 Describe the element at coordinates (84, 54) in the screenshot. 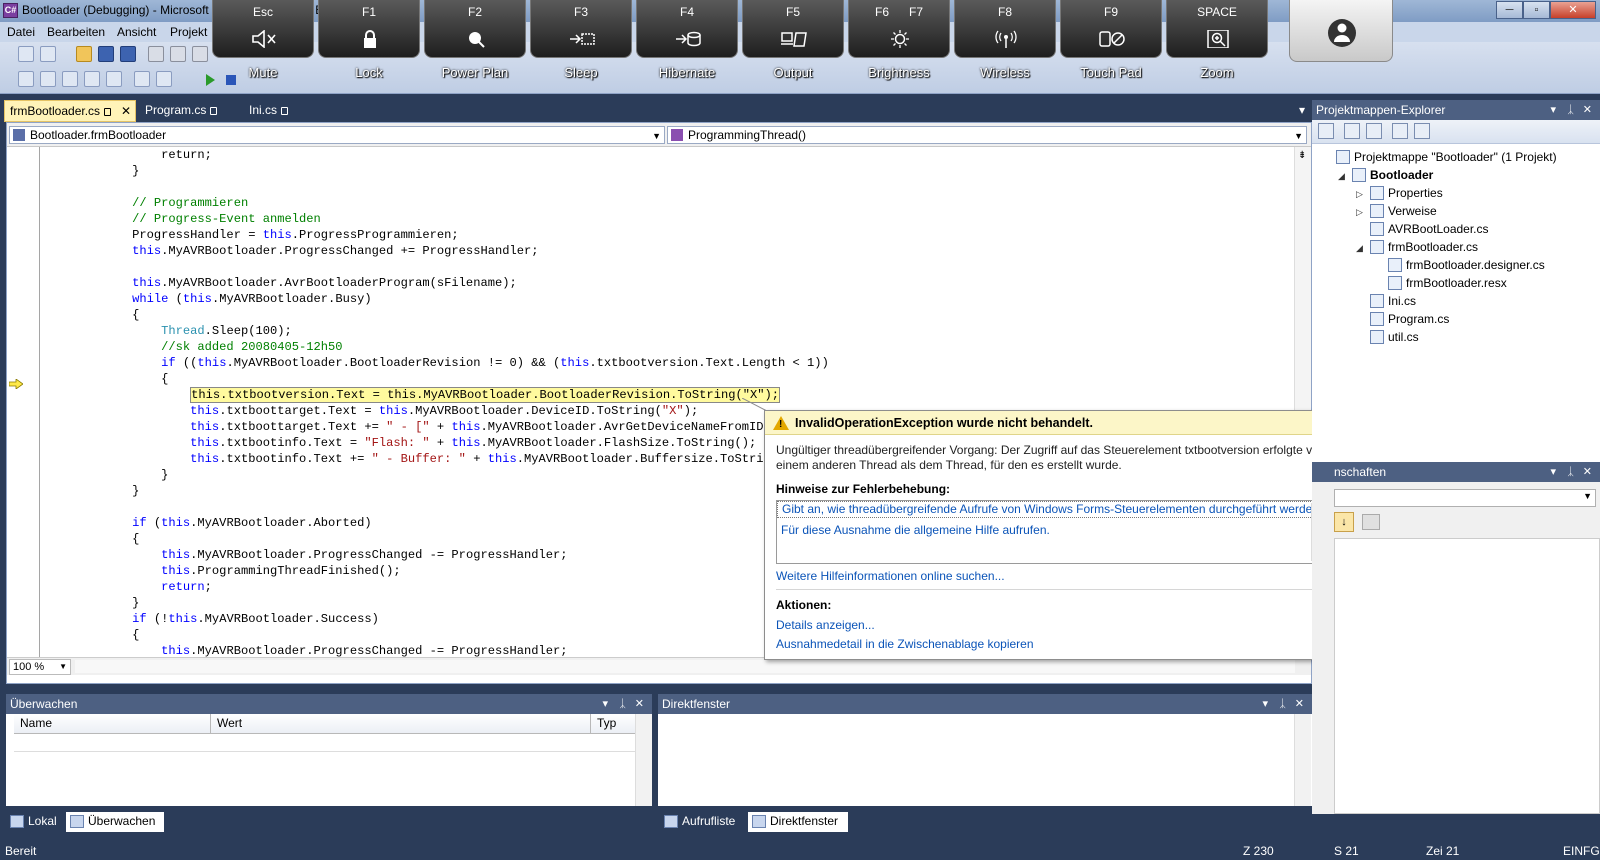

I see `open-folder-icon` at that location.